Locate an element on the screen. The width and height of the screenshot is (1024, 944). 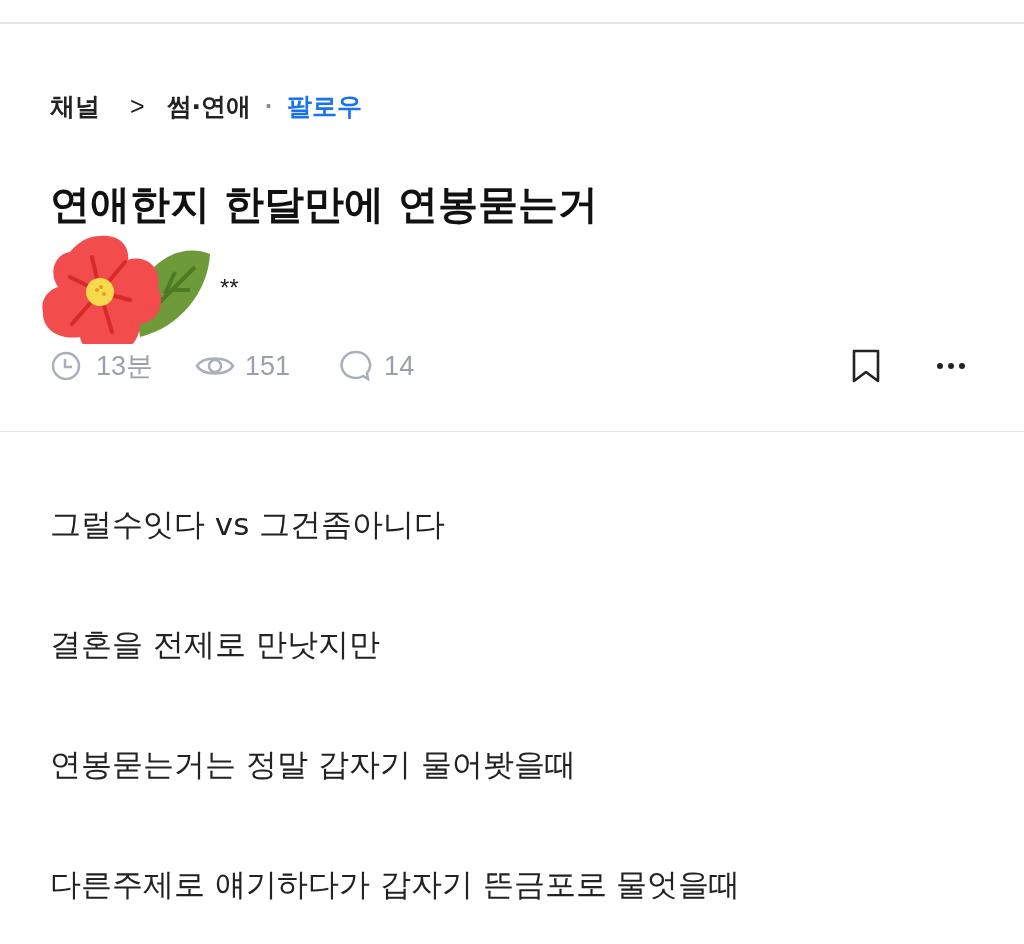
body-paragraph: 결혼을 전제로 만낫지만 is located at coordinates (215, 644).